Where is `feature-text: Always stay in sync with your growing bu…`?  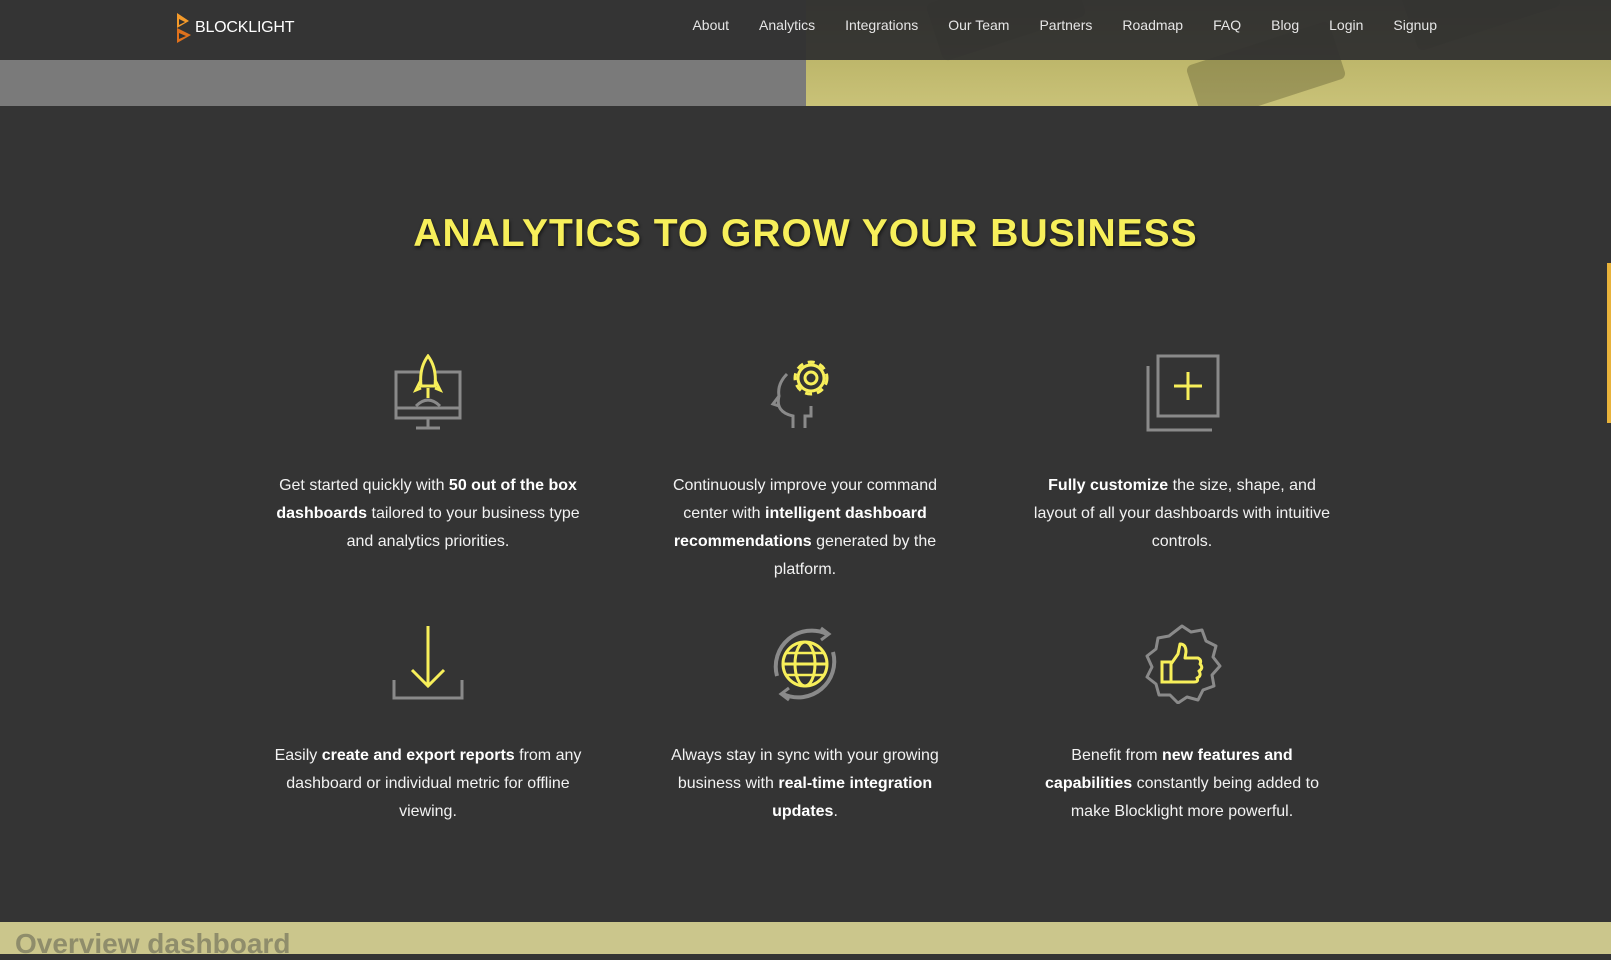 feature-text: Always stay in sync with your growing bu… is located at coordinates (805, 783).